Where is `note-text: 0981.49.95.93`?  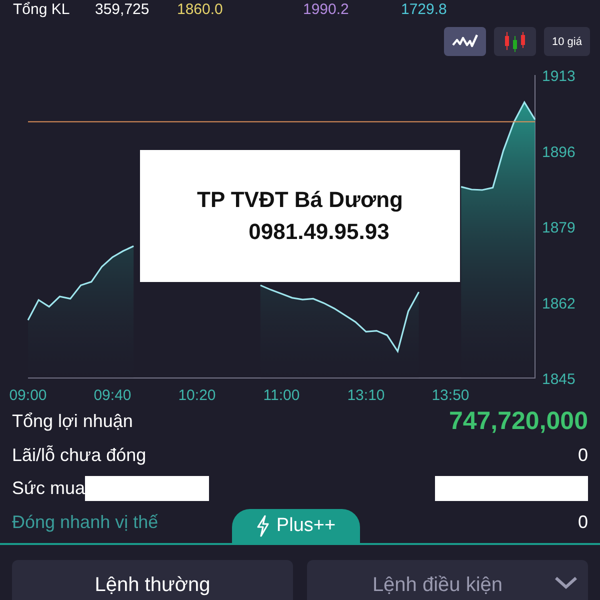 note-text: 0981.49.95.93 is located at coordinates (319, 232).